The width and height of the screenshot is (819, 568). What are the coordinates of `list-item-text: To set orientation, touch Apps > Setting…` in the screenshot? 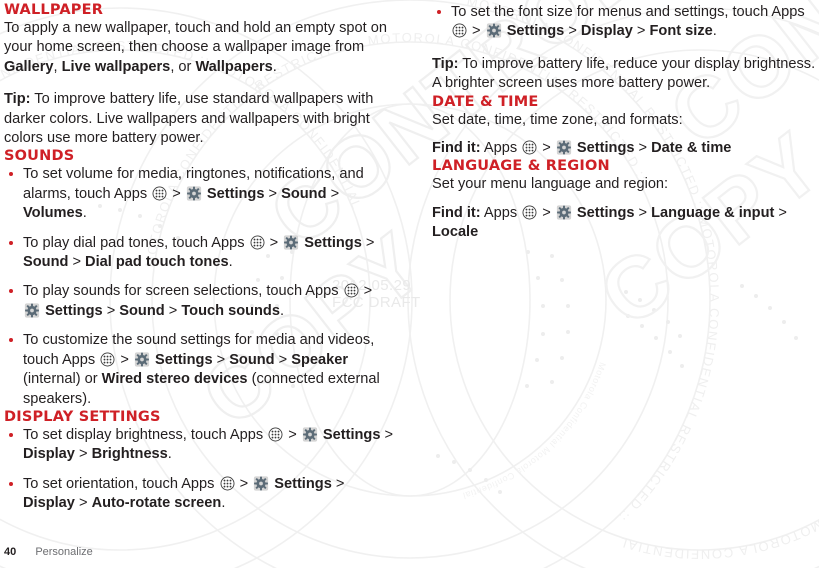 It's located at (184, 493).